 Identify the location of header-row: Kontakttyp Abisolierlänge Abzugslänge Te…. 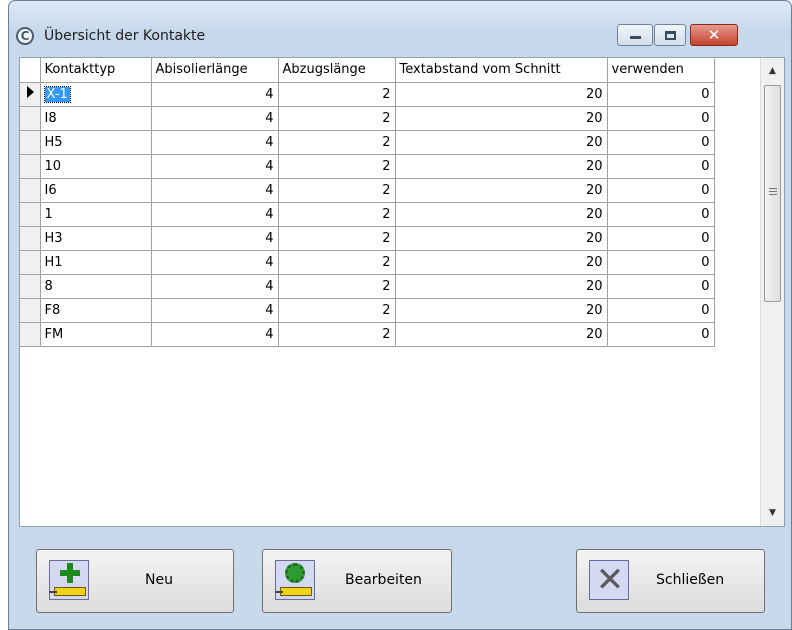
(367, 70).